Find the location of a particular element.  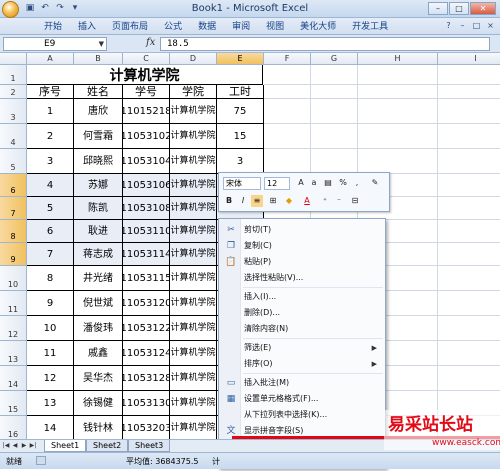

sheet-tab-1: Sheet1 is located at coordinates (65, 446).